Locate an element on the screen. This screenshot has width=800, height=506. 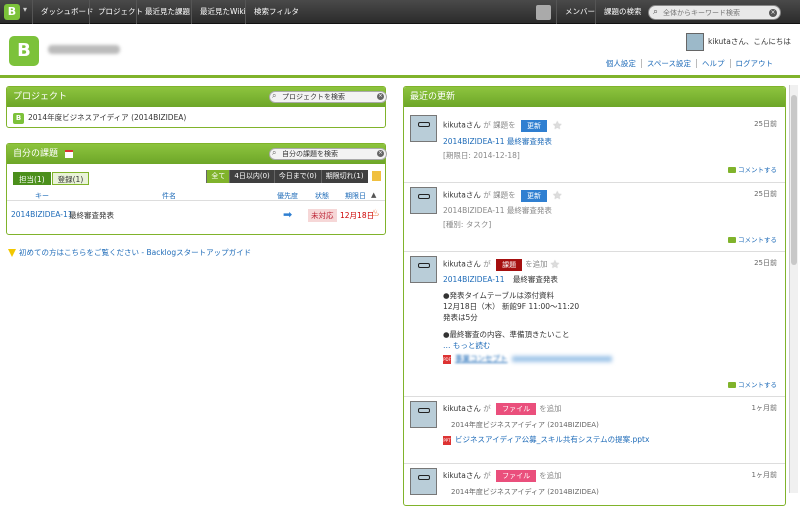
sort-up-icon: ▲ is located at coordinates (373, 195).